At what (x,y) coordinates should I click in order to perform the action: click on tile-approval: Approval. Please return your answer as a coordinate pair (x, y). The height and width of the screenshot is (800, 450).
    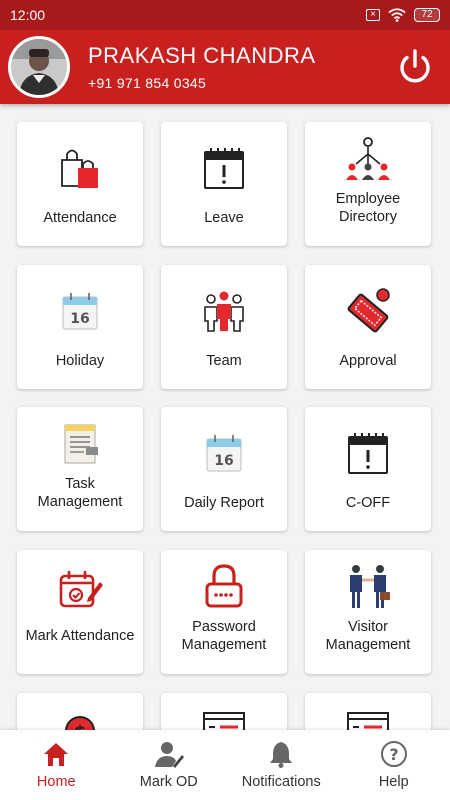
    Looking at the image, I should click on (368, 327).